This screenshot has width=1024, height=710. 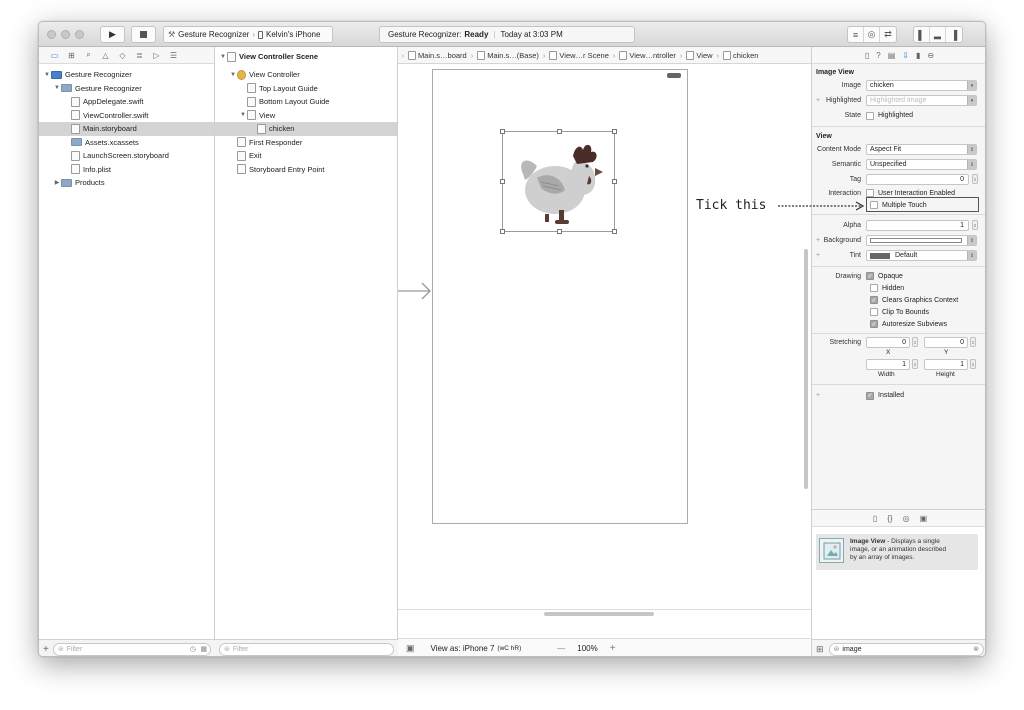 What do you see at coordinates (122, 55) in the screenshot?
I see `test-icon: ◇` at bounding box center [122, 55].